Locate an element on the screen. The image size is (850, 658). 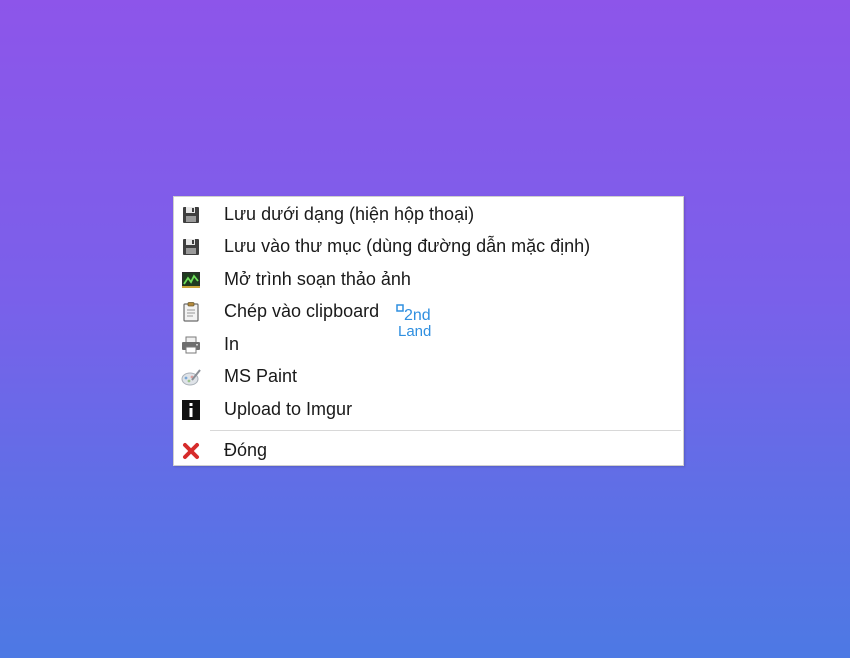
watermark-logo: 2nd Land is located at coordinates (424, 322).